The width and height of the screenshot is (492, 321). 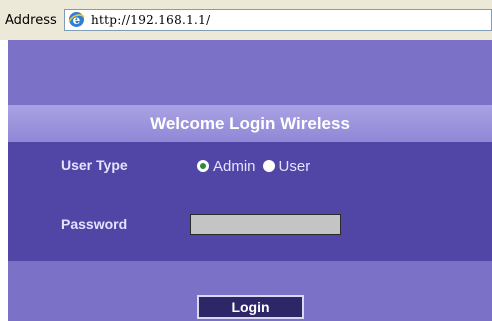 What do you see at coordinates (76, 19) in the screenshot?
I see `ie-icon: e` at bounding box center [76, 19].